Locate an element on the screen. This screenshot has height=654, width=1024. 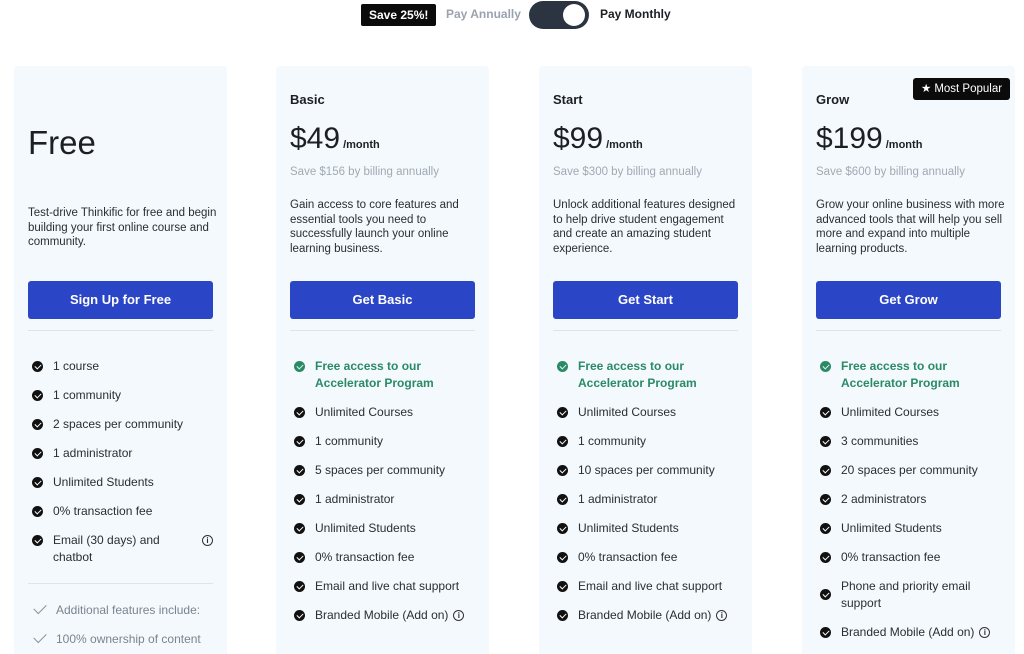
sign-up-free-button: Sign Up for Free is located at coordinates (120, 300).